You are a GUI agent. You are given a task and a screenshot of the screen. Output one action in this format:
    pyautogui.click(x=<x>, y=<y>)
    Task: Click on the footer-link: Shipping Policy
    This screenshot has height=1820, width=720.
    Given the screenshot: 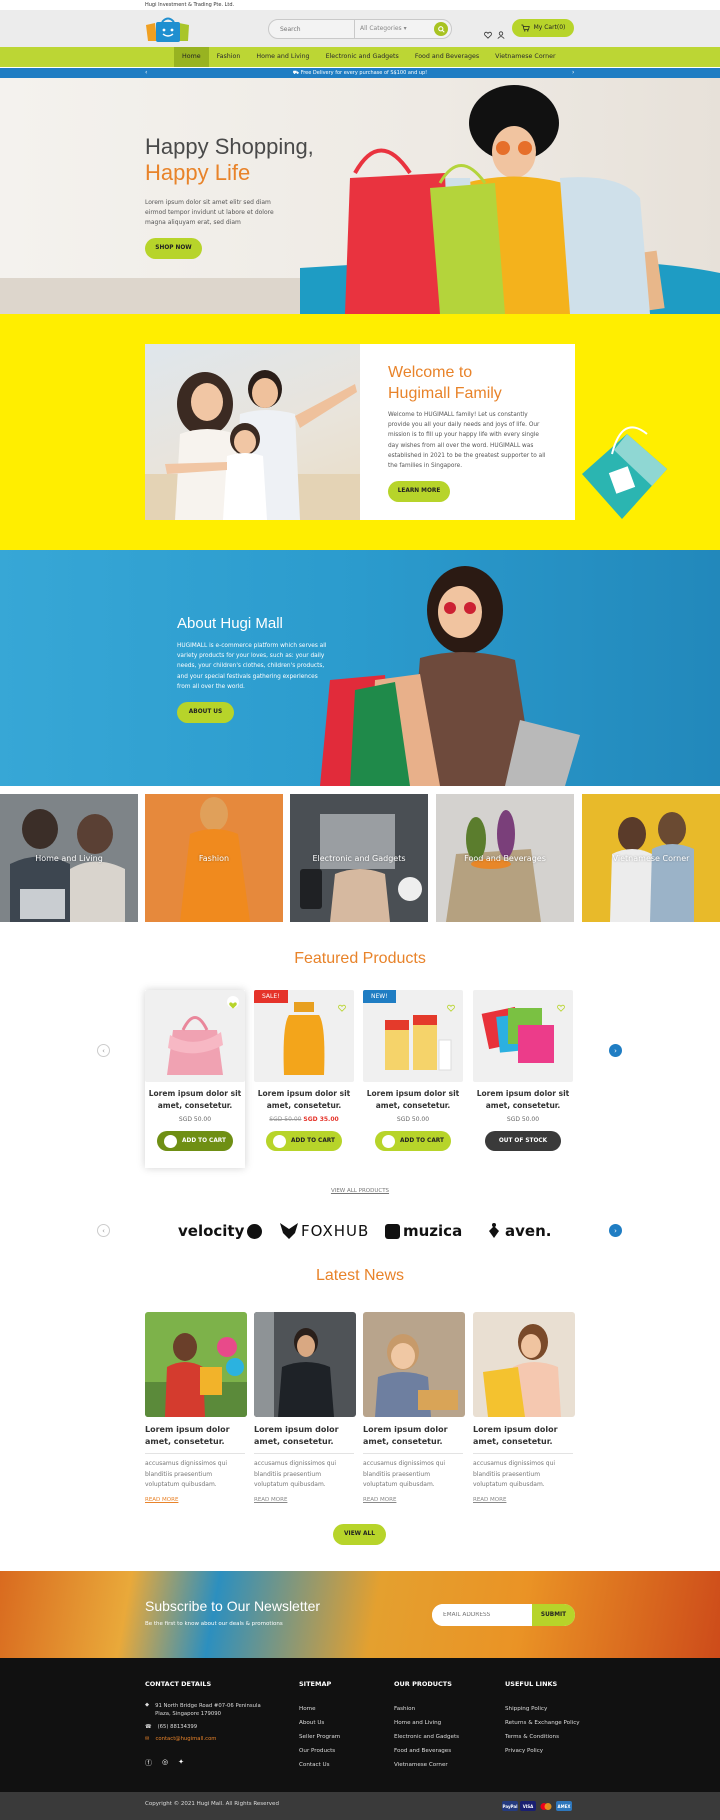 What is the action you would take?
    pyautogui.click(x=542, y=1709)
    